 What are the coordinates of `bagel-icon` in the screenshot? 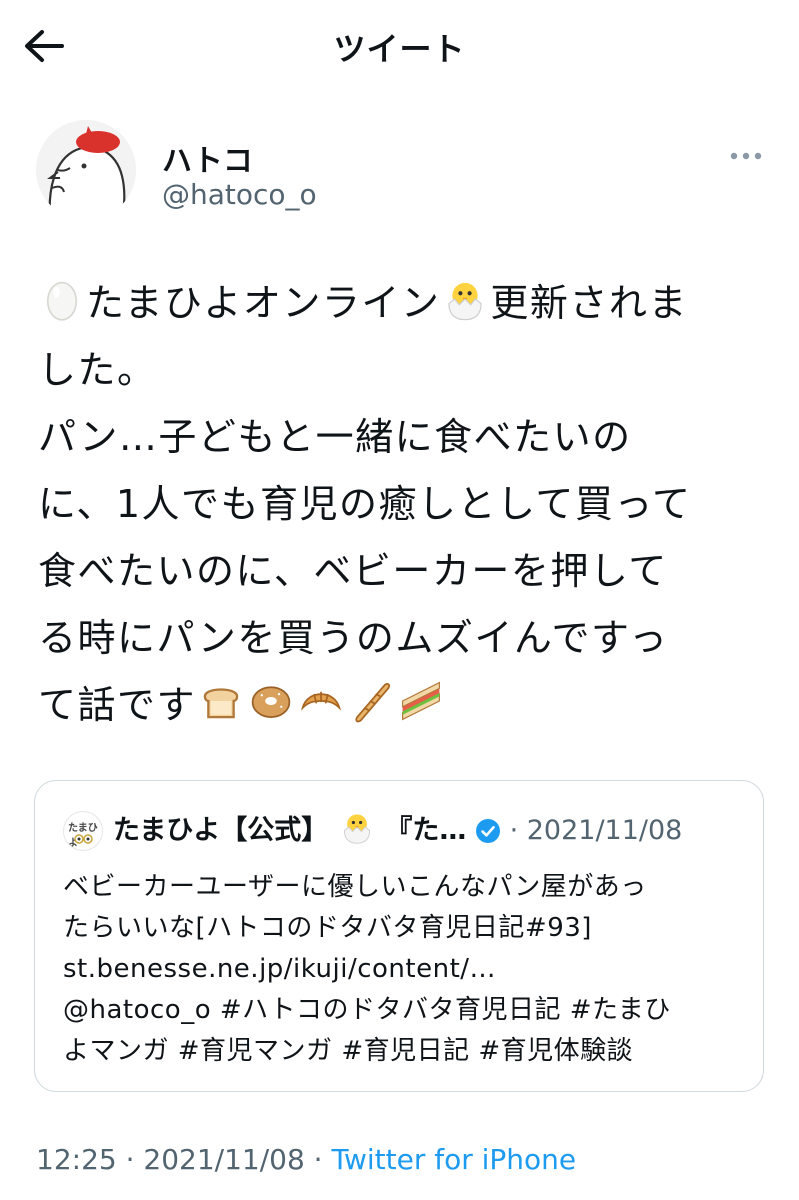 It's located at (271, 711).